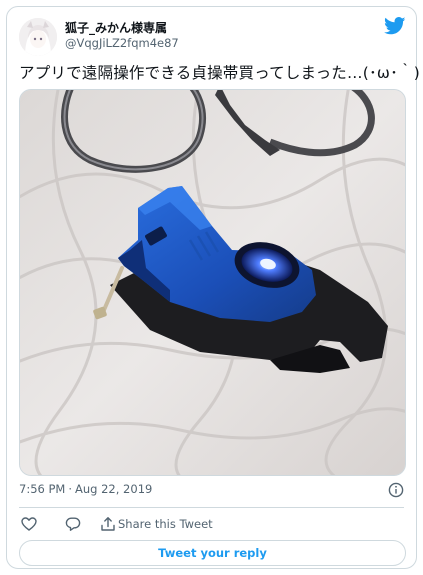 This screenshot has width=423, height=575. I want to click on tweet-time: 7:56 PM, so click(42, 489).